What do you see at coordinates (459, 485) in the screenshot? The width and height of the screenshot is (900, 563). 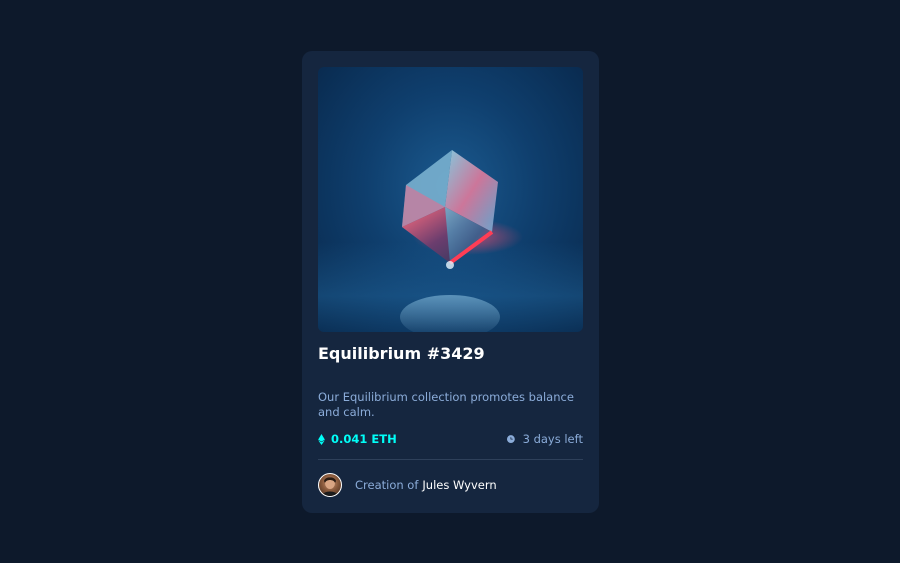 I see `creator-name-link: Jules Wyvern` at bounding box center [459, 485].